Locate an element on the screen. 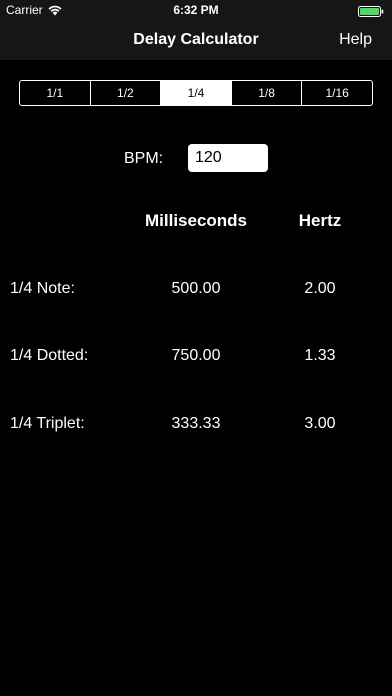 The height and width of the screenshot is (696, 392). page-title: Delay Calculator is located at coordinates (196, 39).